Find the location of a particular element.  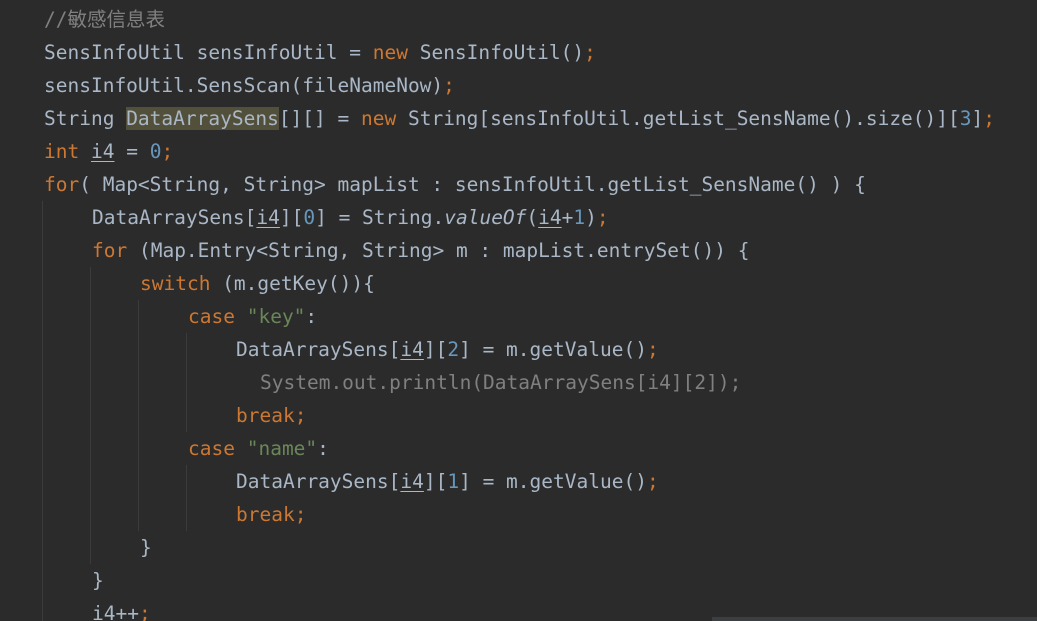

code-line: int i4 = 0; is located at coordinates (108, 151).